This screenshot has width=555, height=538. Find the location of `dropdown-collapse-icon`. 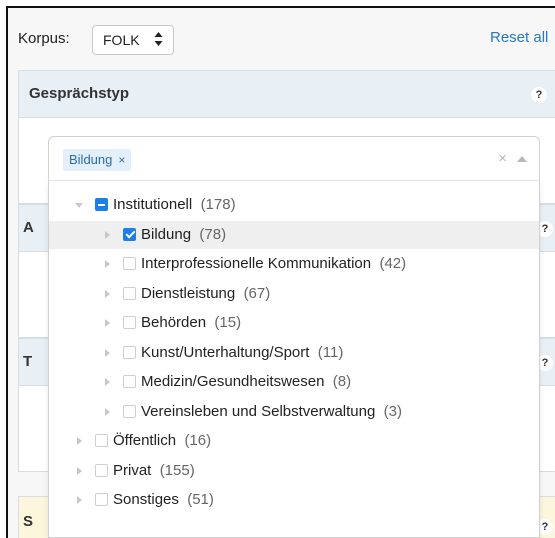

dropdown-collapse-icon is located at coordinates (522, 159).